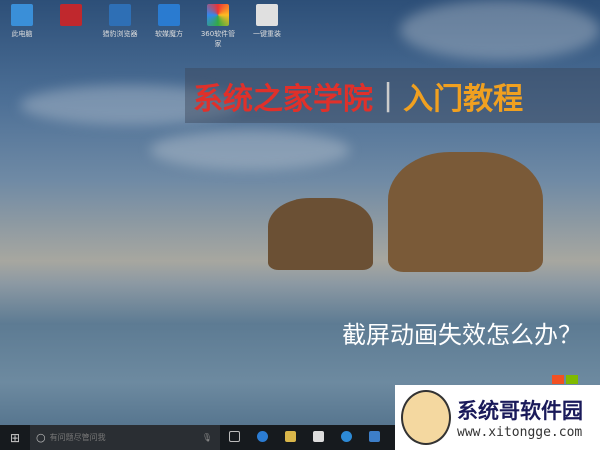  What do you see at coordinates (15, 438) in the screenshot?
I see `windows-start-icon: ⊞` at bounding box center [15, 438].